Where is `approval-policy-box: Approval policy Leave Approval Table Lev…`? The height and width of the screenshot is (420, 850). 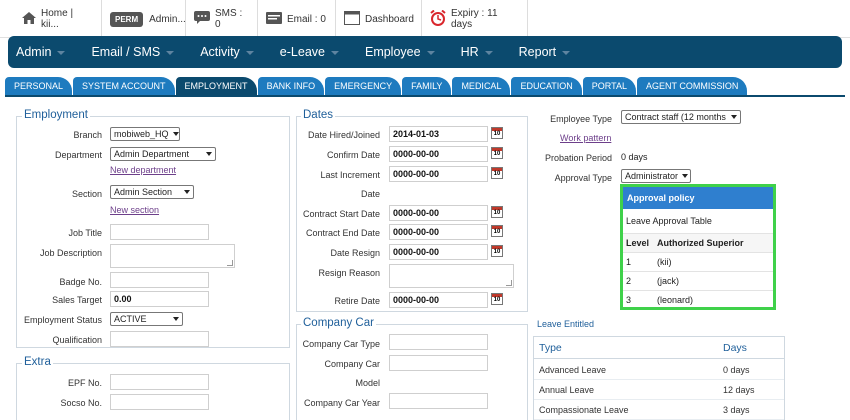 approval-policy-box: Approval policy Leave Approval Table Lev… is located at coordinates (698, 247).